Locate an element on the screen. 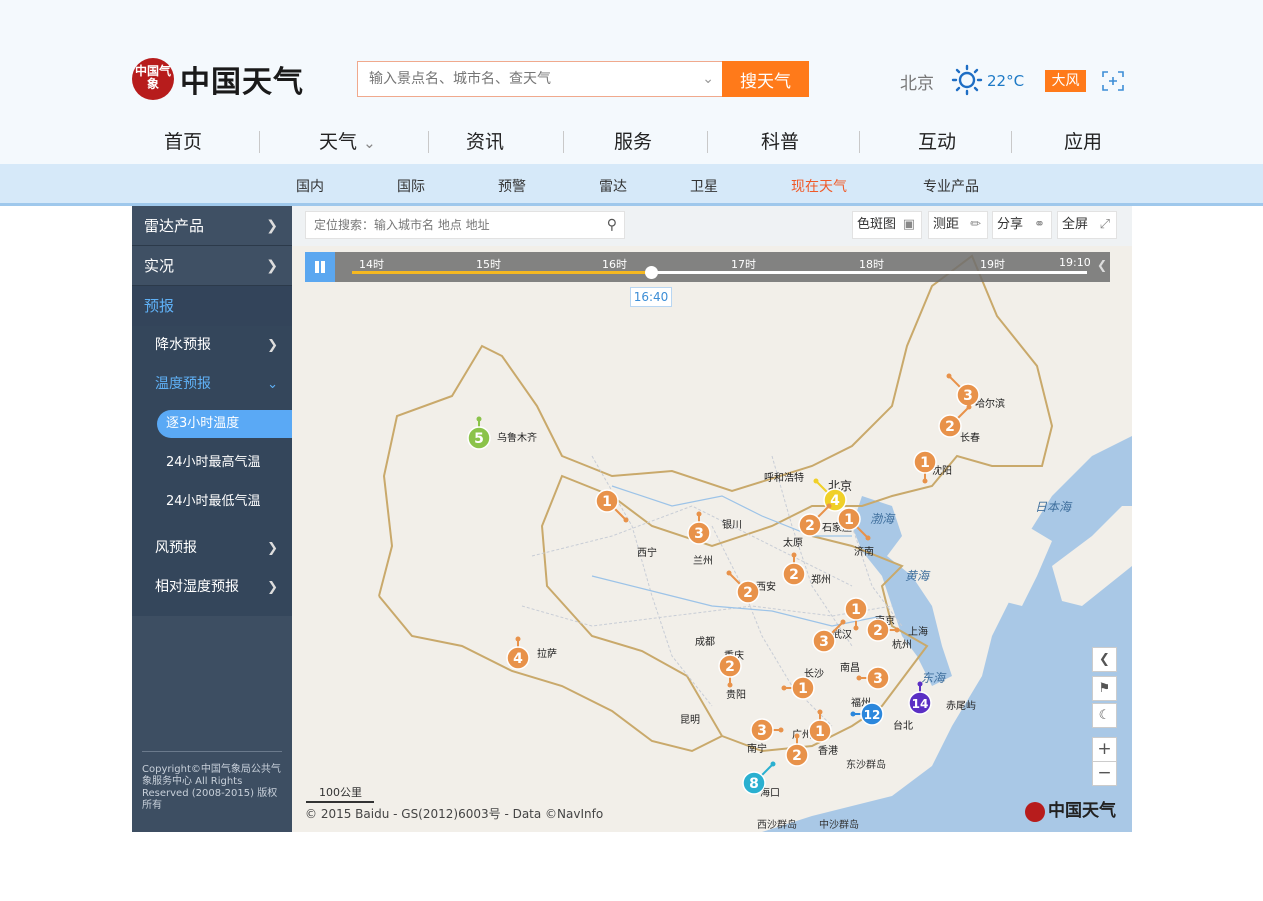  pause-bar is located at coordinates (323, 267).